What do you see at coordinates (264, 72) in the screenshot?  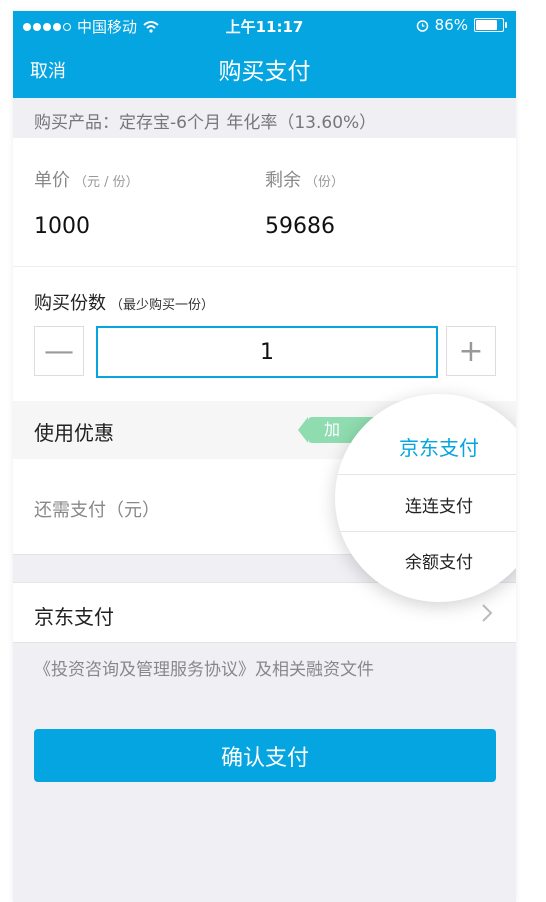 I see `page-title: 购买支付` at bounding box center [264, 72].